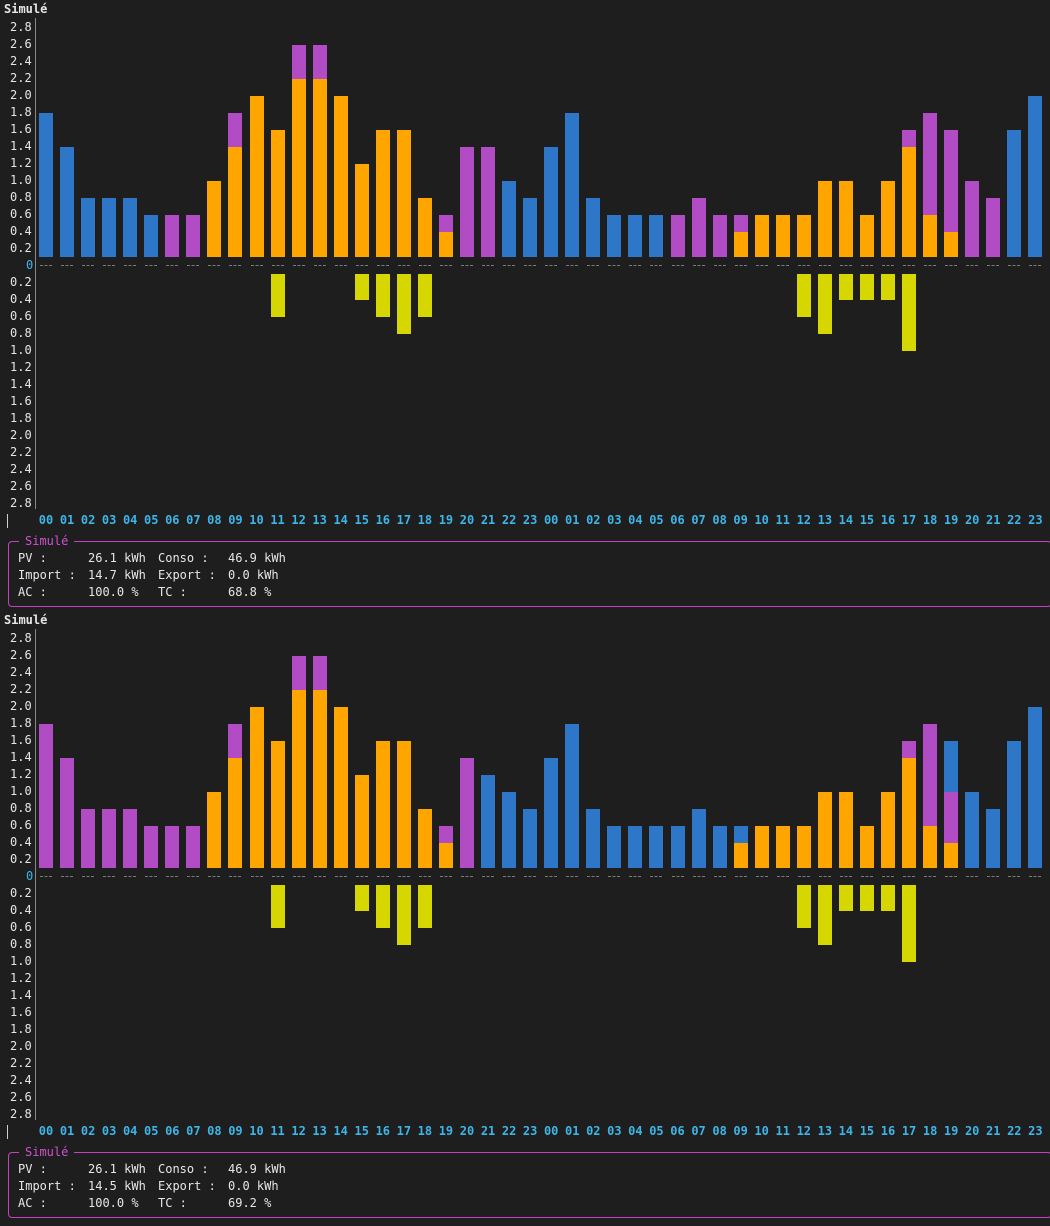  Describe the element at coordinates (151, 520) in the screenshot. I see `x-tick-label: 05` at that location.